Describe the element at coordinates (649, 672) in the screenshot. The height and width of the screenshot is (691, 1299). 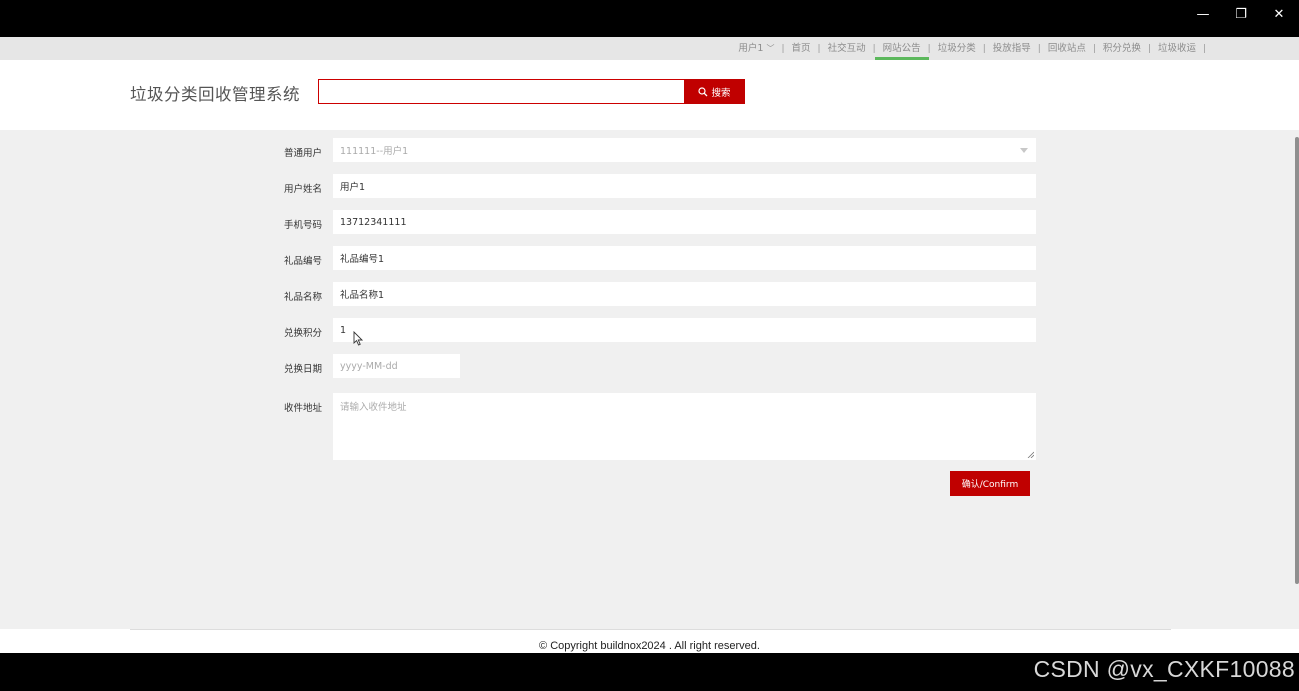
I see `bottom-bar: CSDN @vx_CXKF10088` at that location.